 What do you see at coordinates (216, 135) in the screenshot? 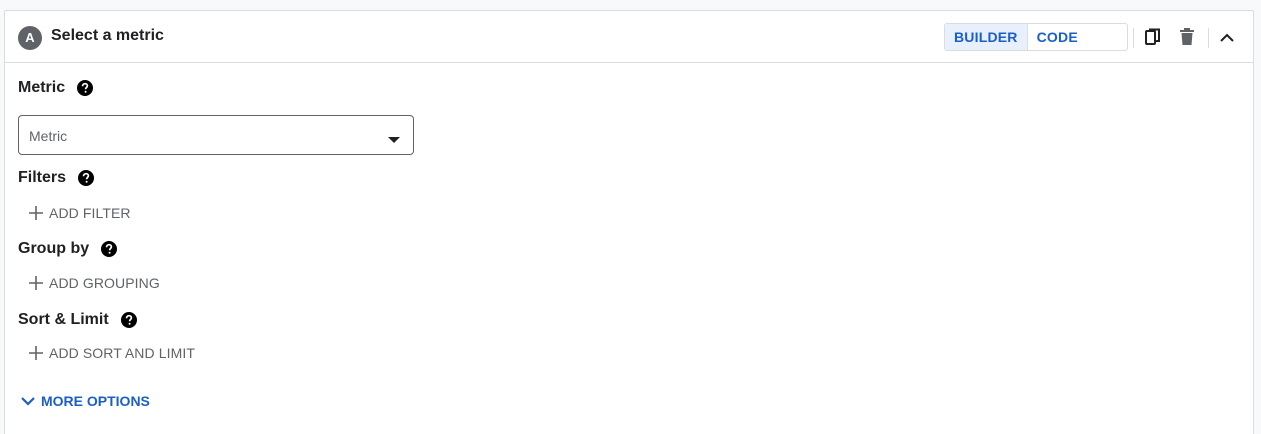
I see `metric-select: Metric` at bounding box center [216, 135].